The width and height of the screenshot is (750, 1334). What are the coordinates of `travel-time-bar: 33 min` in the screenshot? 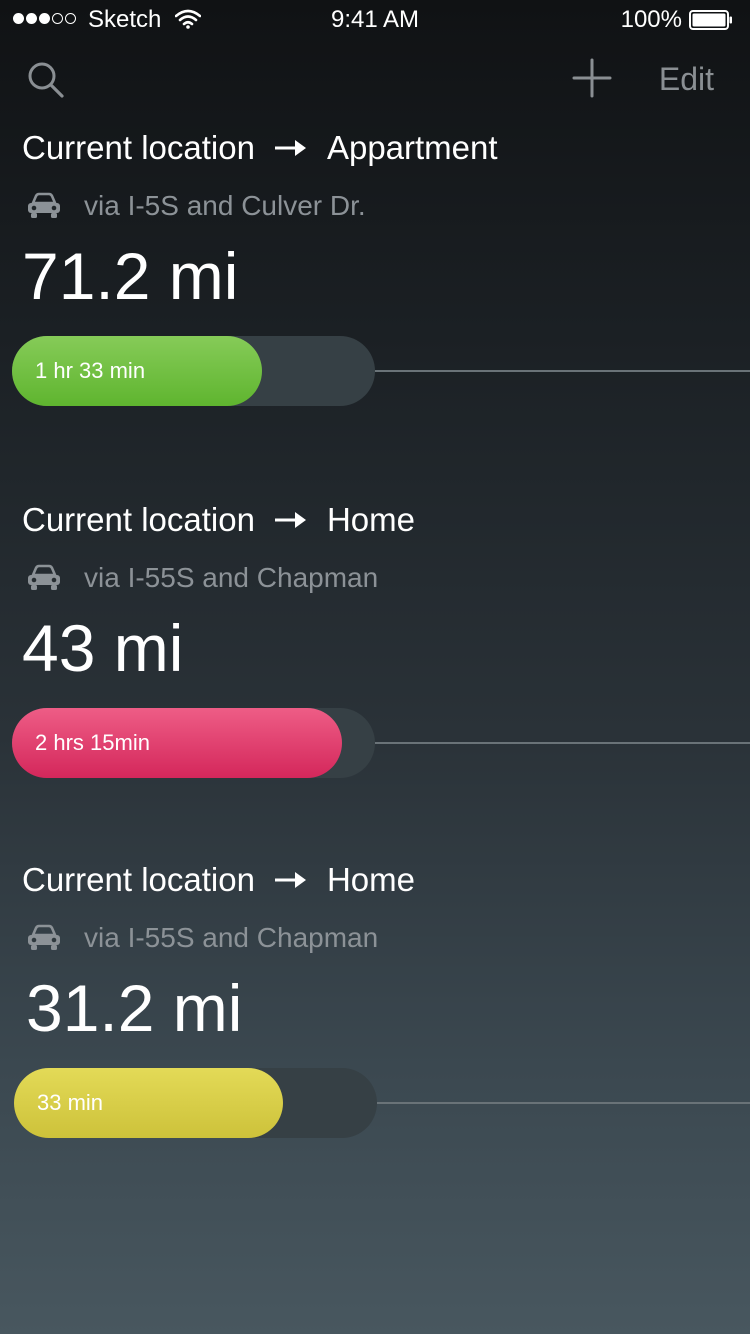 It's located at (195, 1103).